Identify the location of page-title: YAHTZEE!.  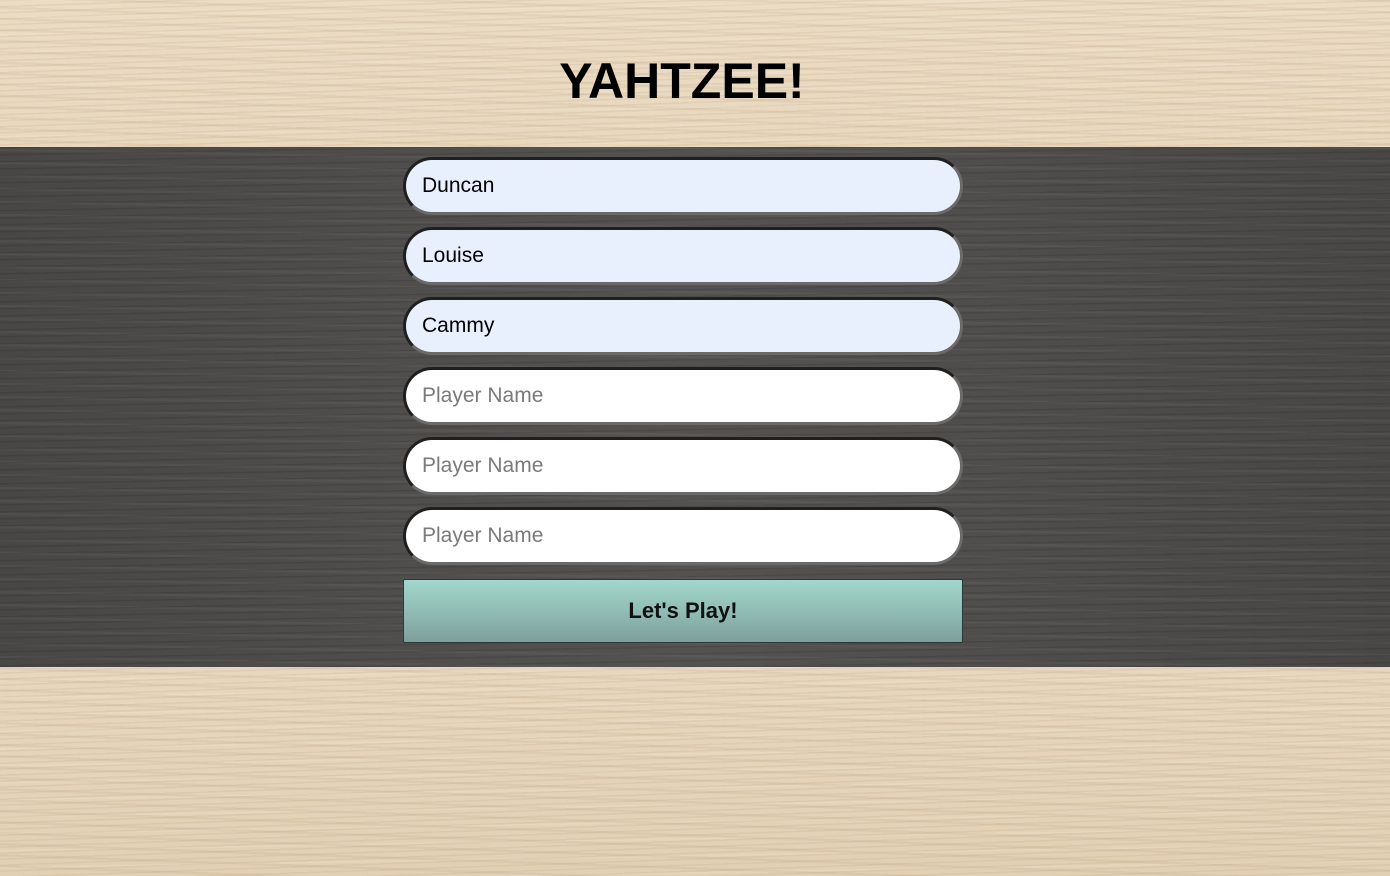
(682, 81).